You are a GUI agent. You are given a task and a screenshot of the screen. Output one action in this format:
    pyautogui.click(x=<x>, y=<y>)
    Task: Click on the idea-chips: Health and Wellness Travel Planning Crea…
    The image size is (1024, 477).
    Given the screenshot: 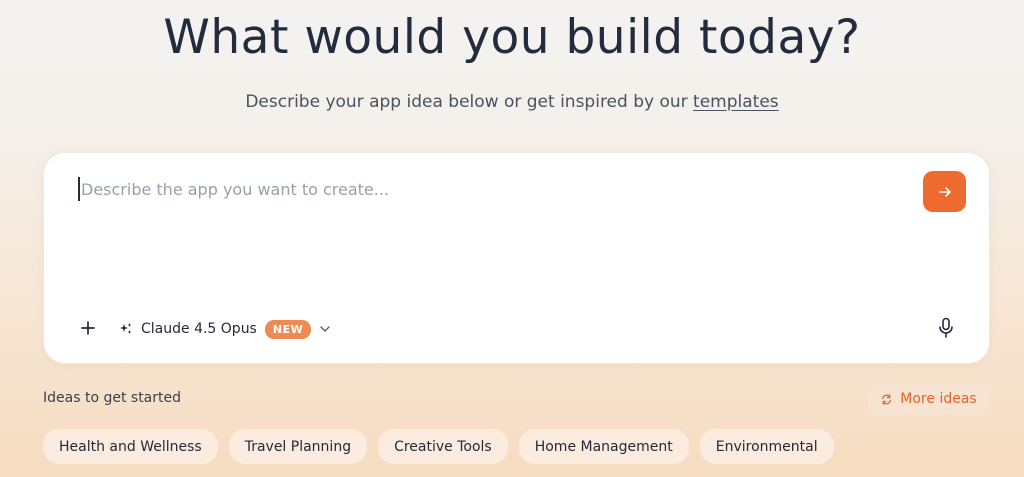 What is the action you would take?
    pyautogui.click(x=438, y=446)
    